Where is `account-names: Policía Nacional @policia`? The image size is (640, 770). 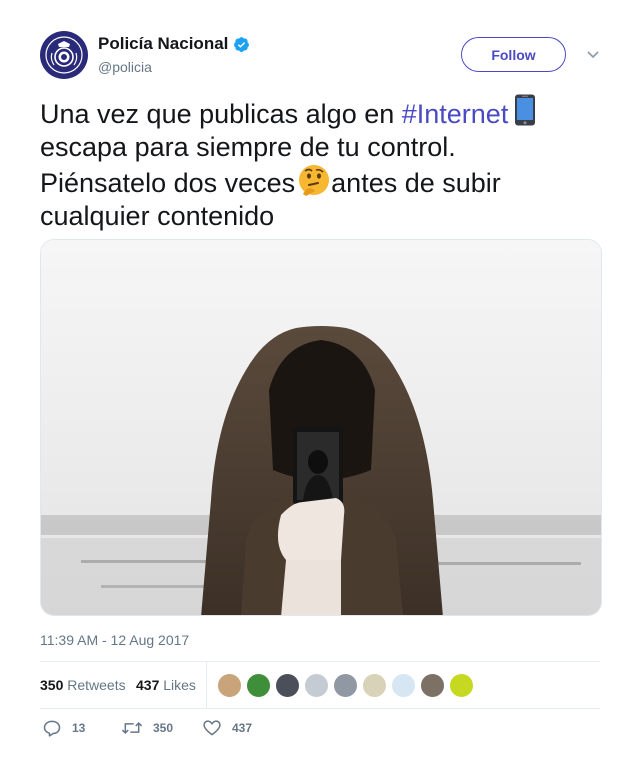 account-names: Policía Nacional @policia is located at coordinates (174, 55).